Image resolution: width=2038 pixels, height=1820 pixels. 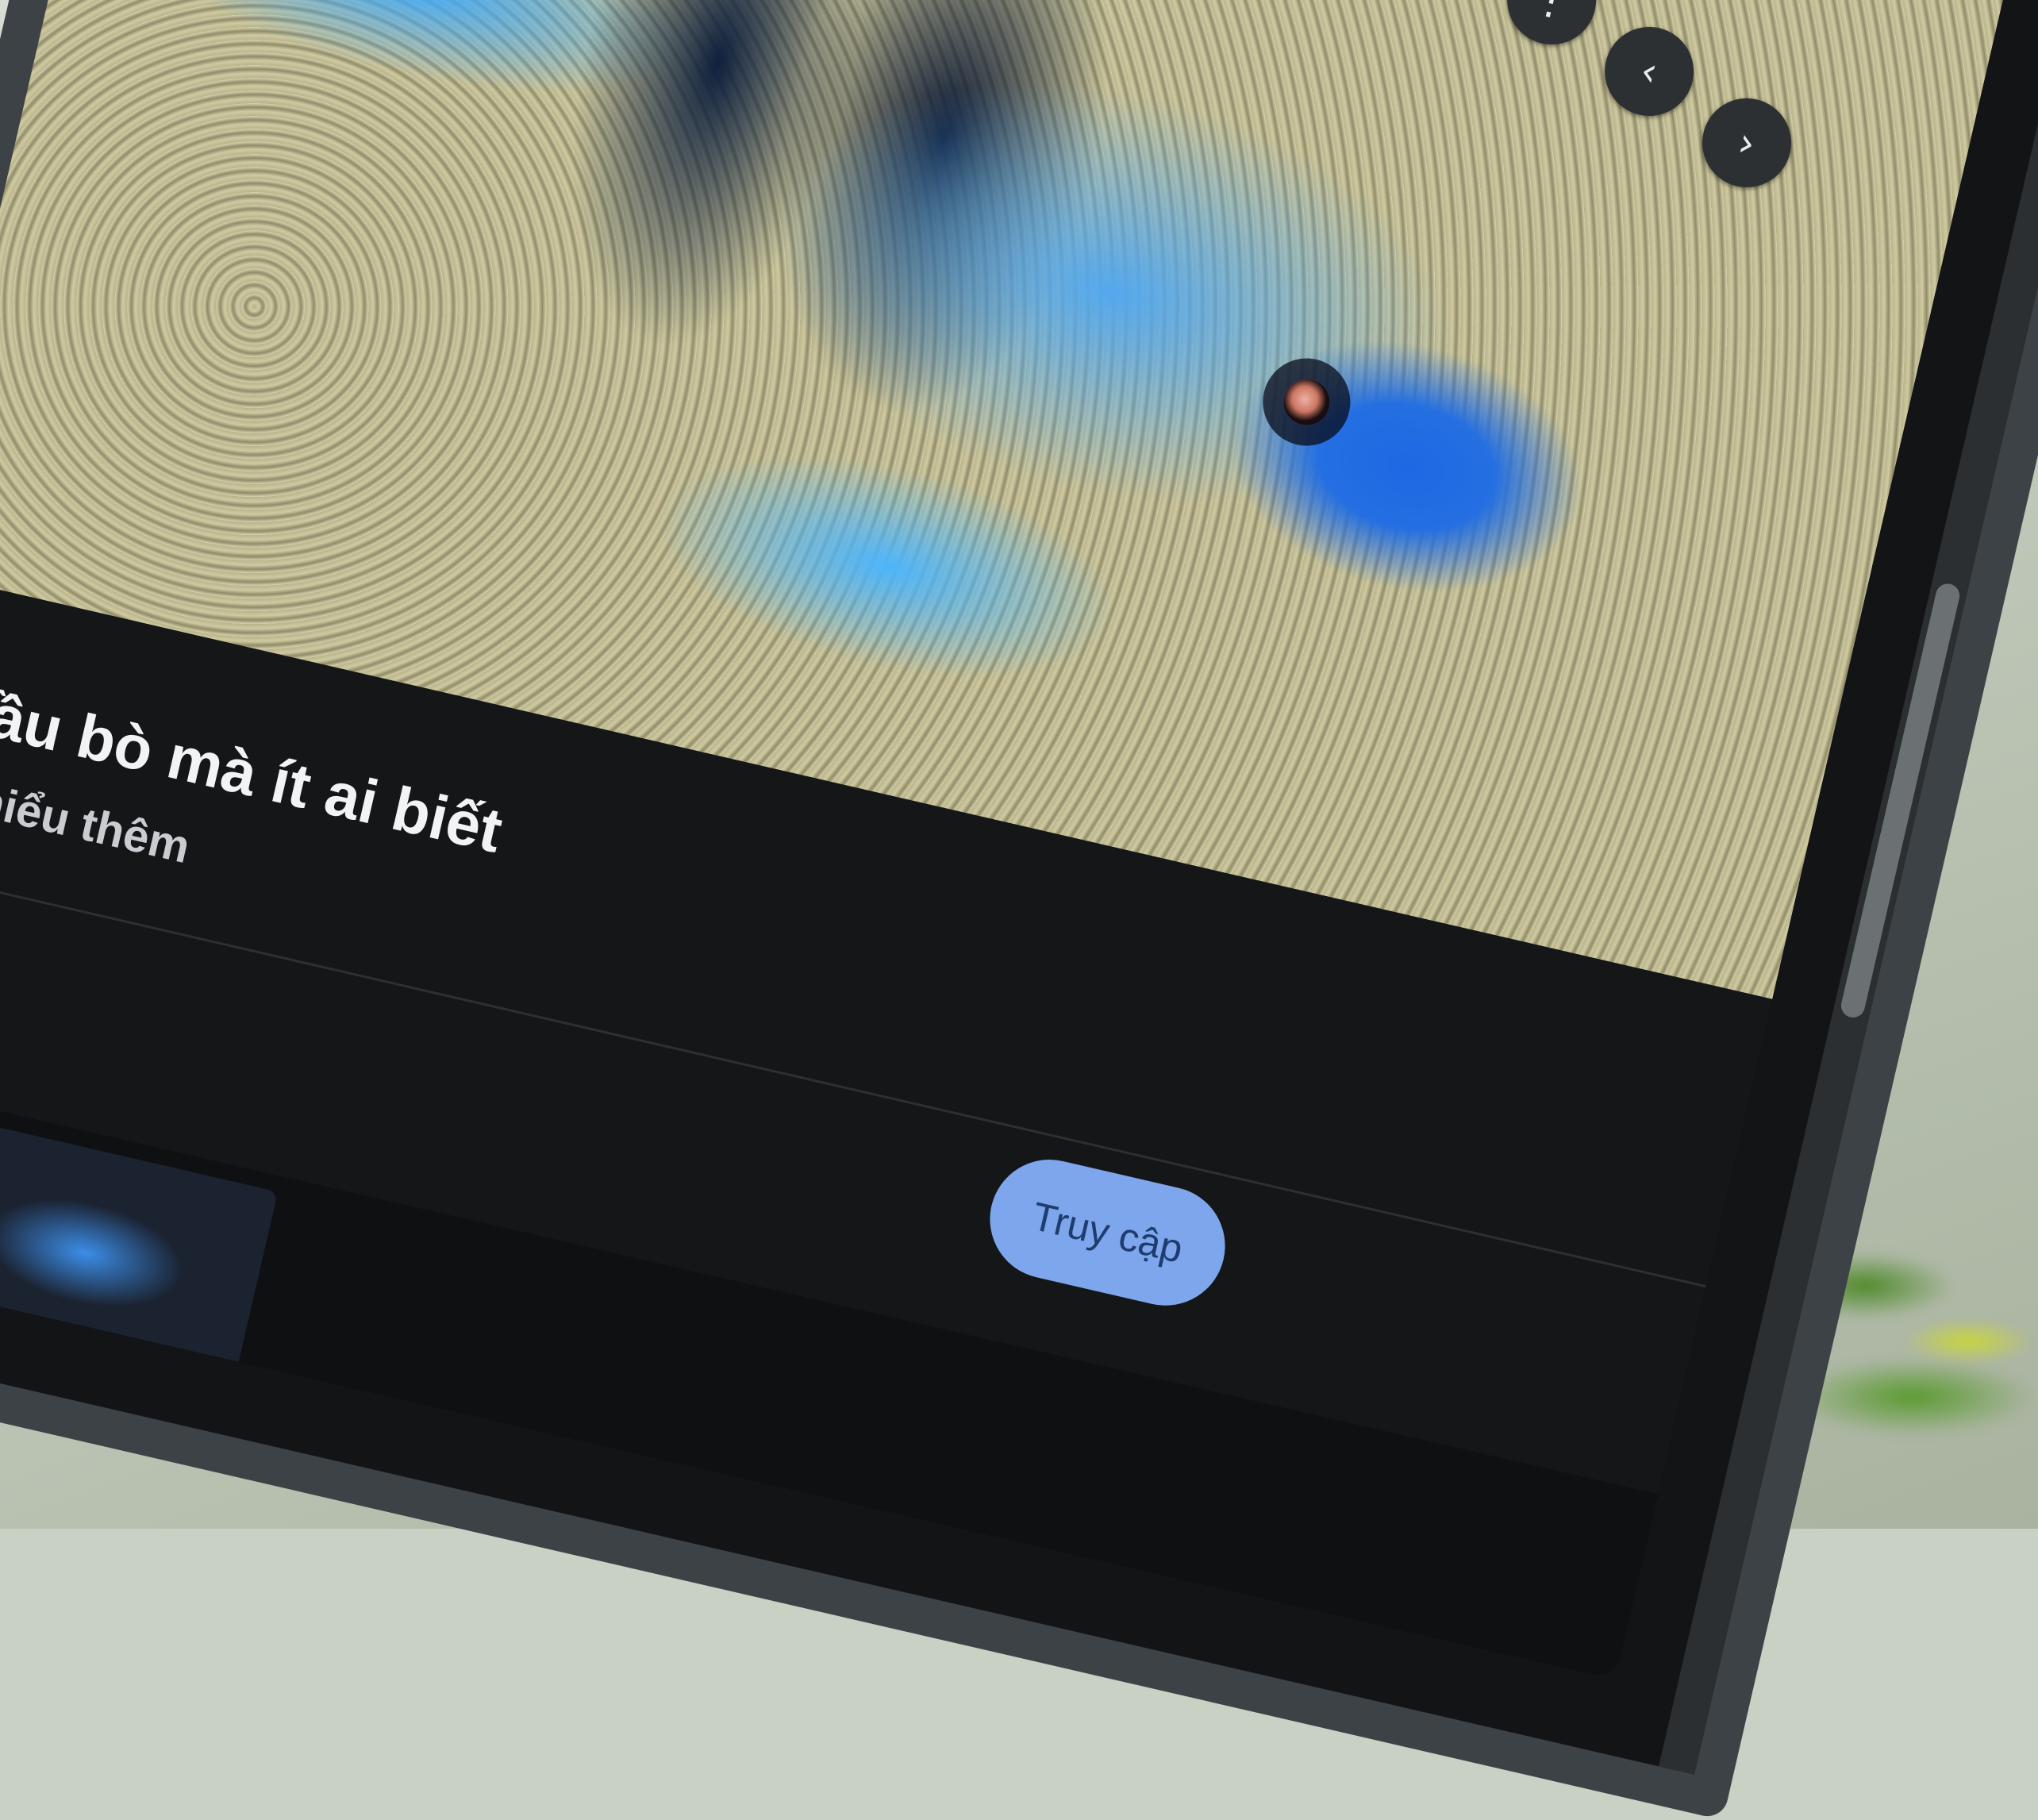 I want to click on chevron-right-icon: ›, so click(x=1747, y=143).